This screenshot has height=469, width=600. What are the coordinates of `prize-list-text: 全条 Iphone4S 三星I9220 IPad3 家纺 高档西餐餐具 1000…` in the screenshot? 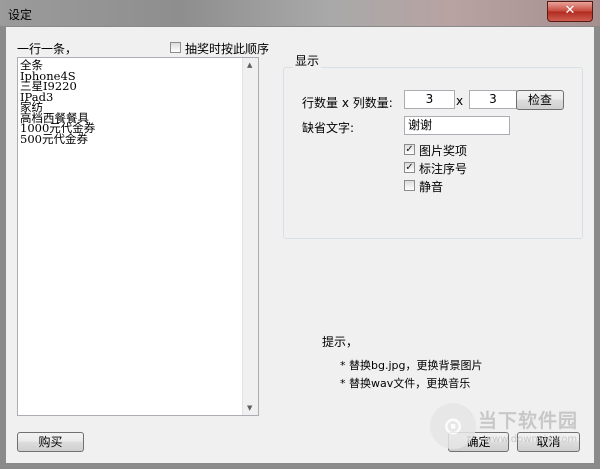 It's located at (57, 102).